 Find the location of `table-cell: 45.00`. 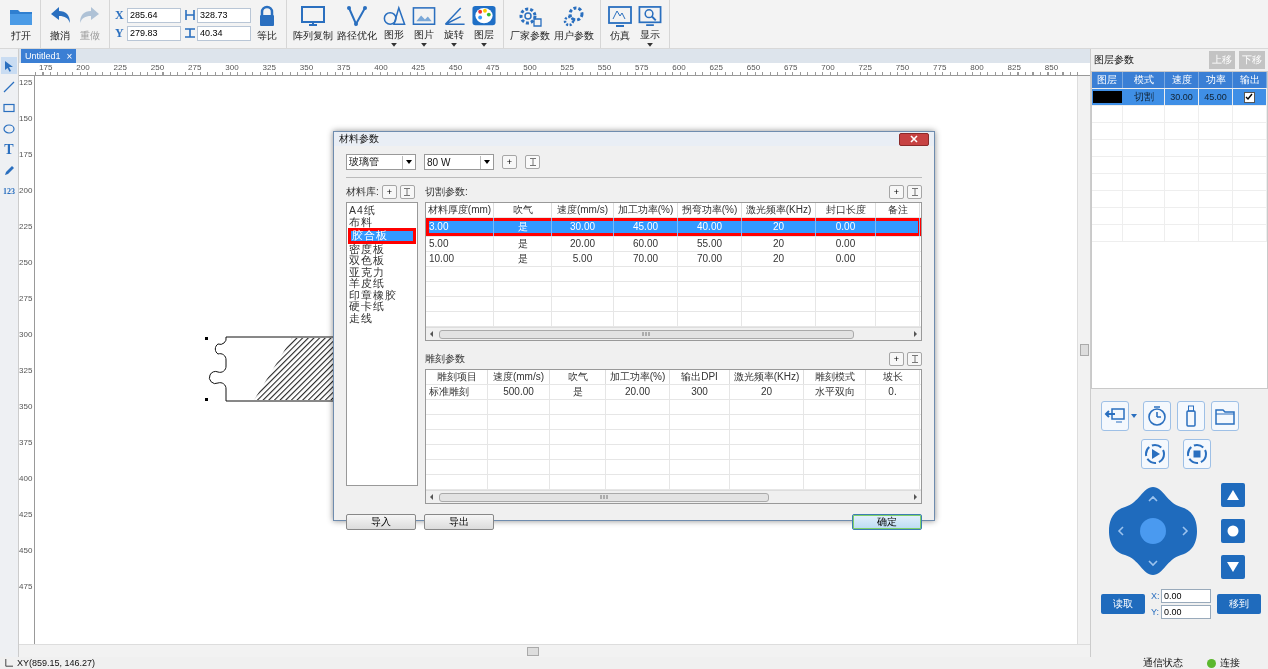

table-cell: 45.00 is located at coordinates (646, 227).